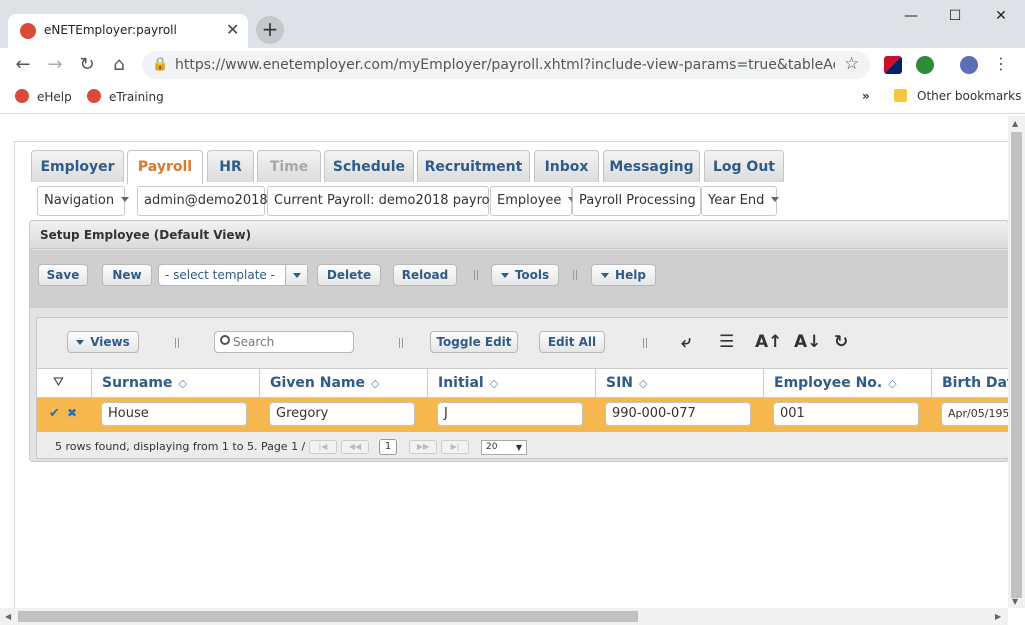 This screenshot has height=625, width=1025. I want to click on reset-icon: ↻, so click(841, 342).